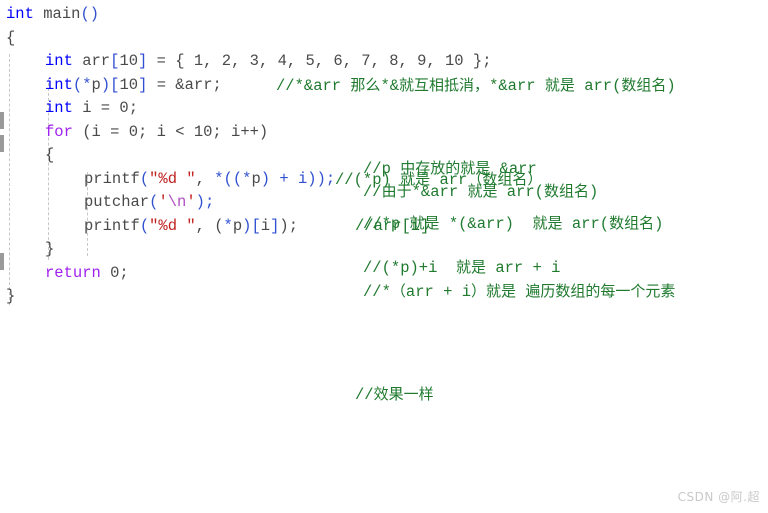 The width and height of the screenshot is (768, 513). I want to click on comment-text: &arr, so click(513, 169).